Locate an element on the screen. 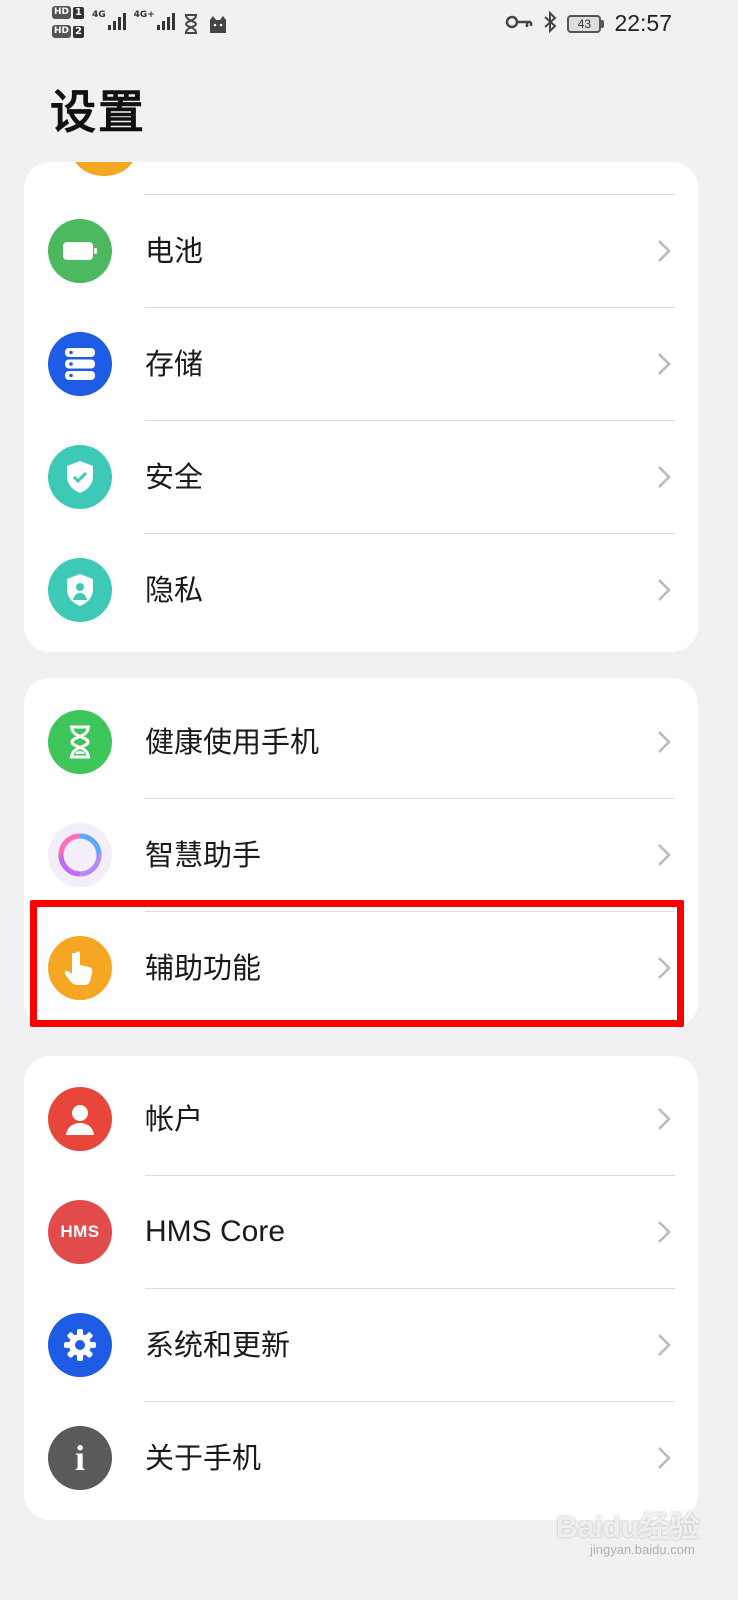  hd-indicators: HD 1 HD 2 is located at coordinates (68, 22).